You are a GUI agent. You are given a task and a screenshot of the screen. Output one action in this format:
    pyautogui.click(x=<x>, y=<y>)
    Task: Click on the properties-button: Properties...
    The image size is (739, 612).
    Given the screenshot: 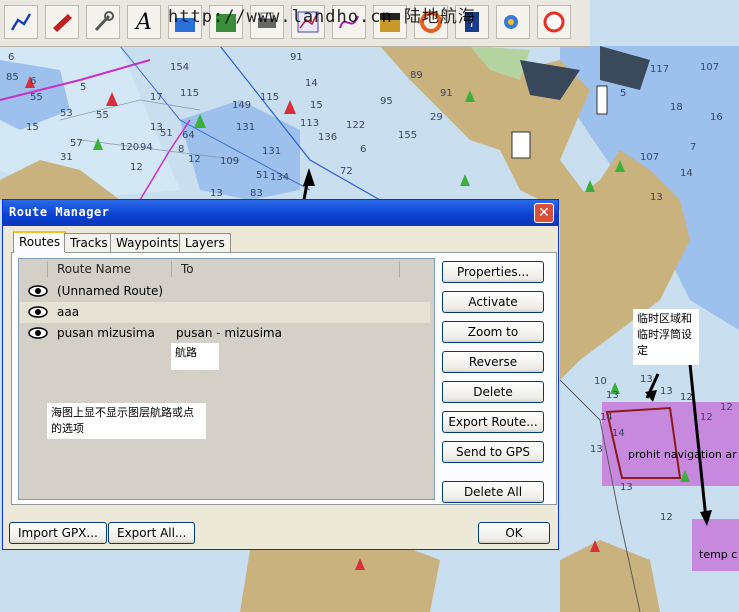 What is the action you would take?
    pyautogui.click(x=493, y=272)
    